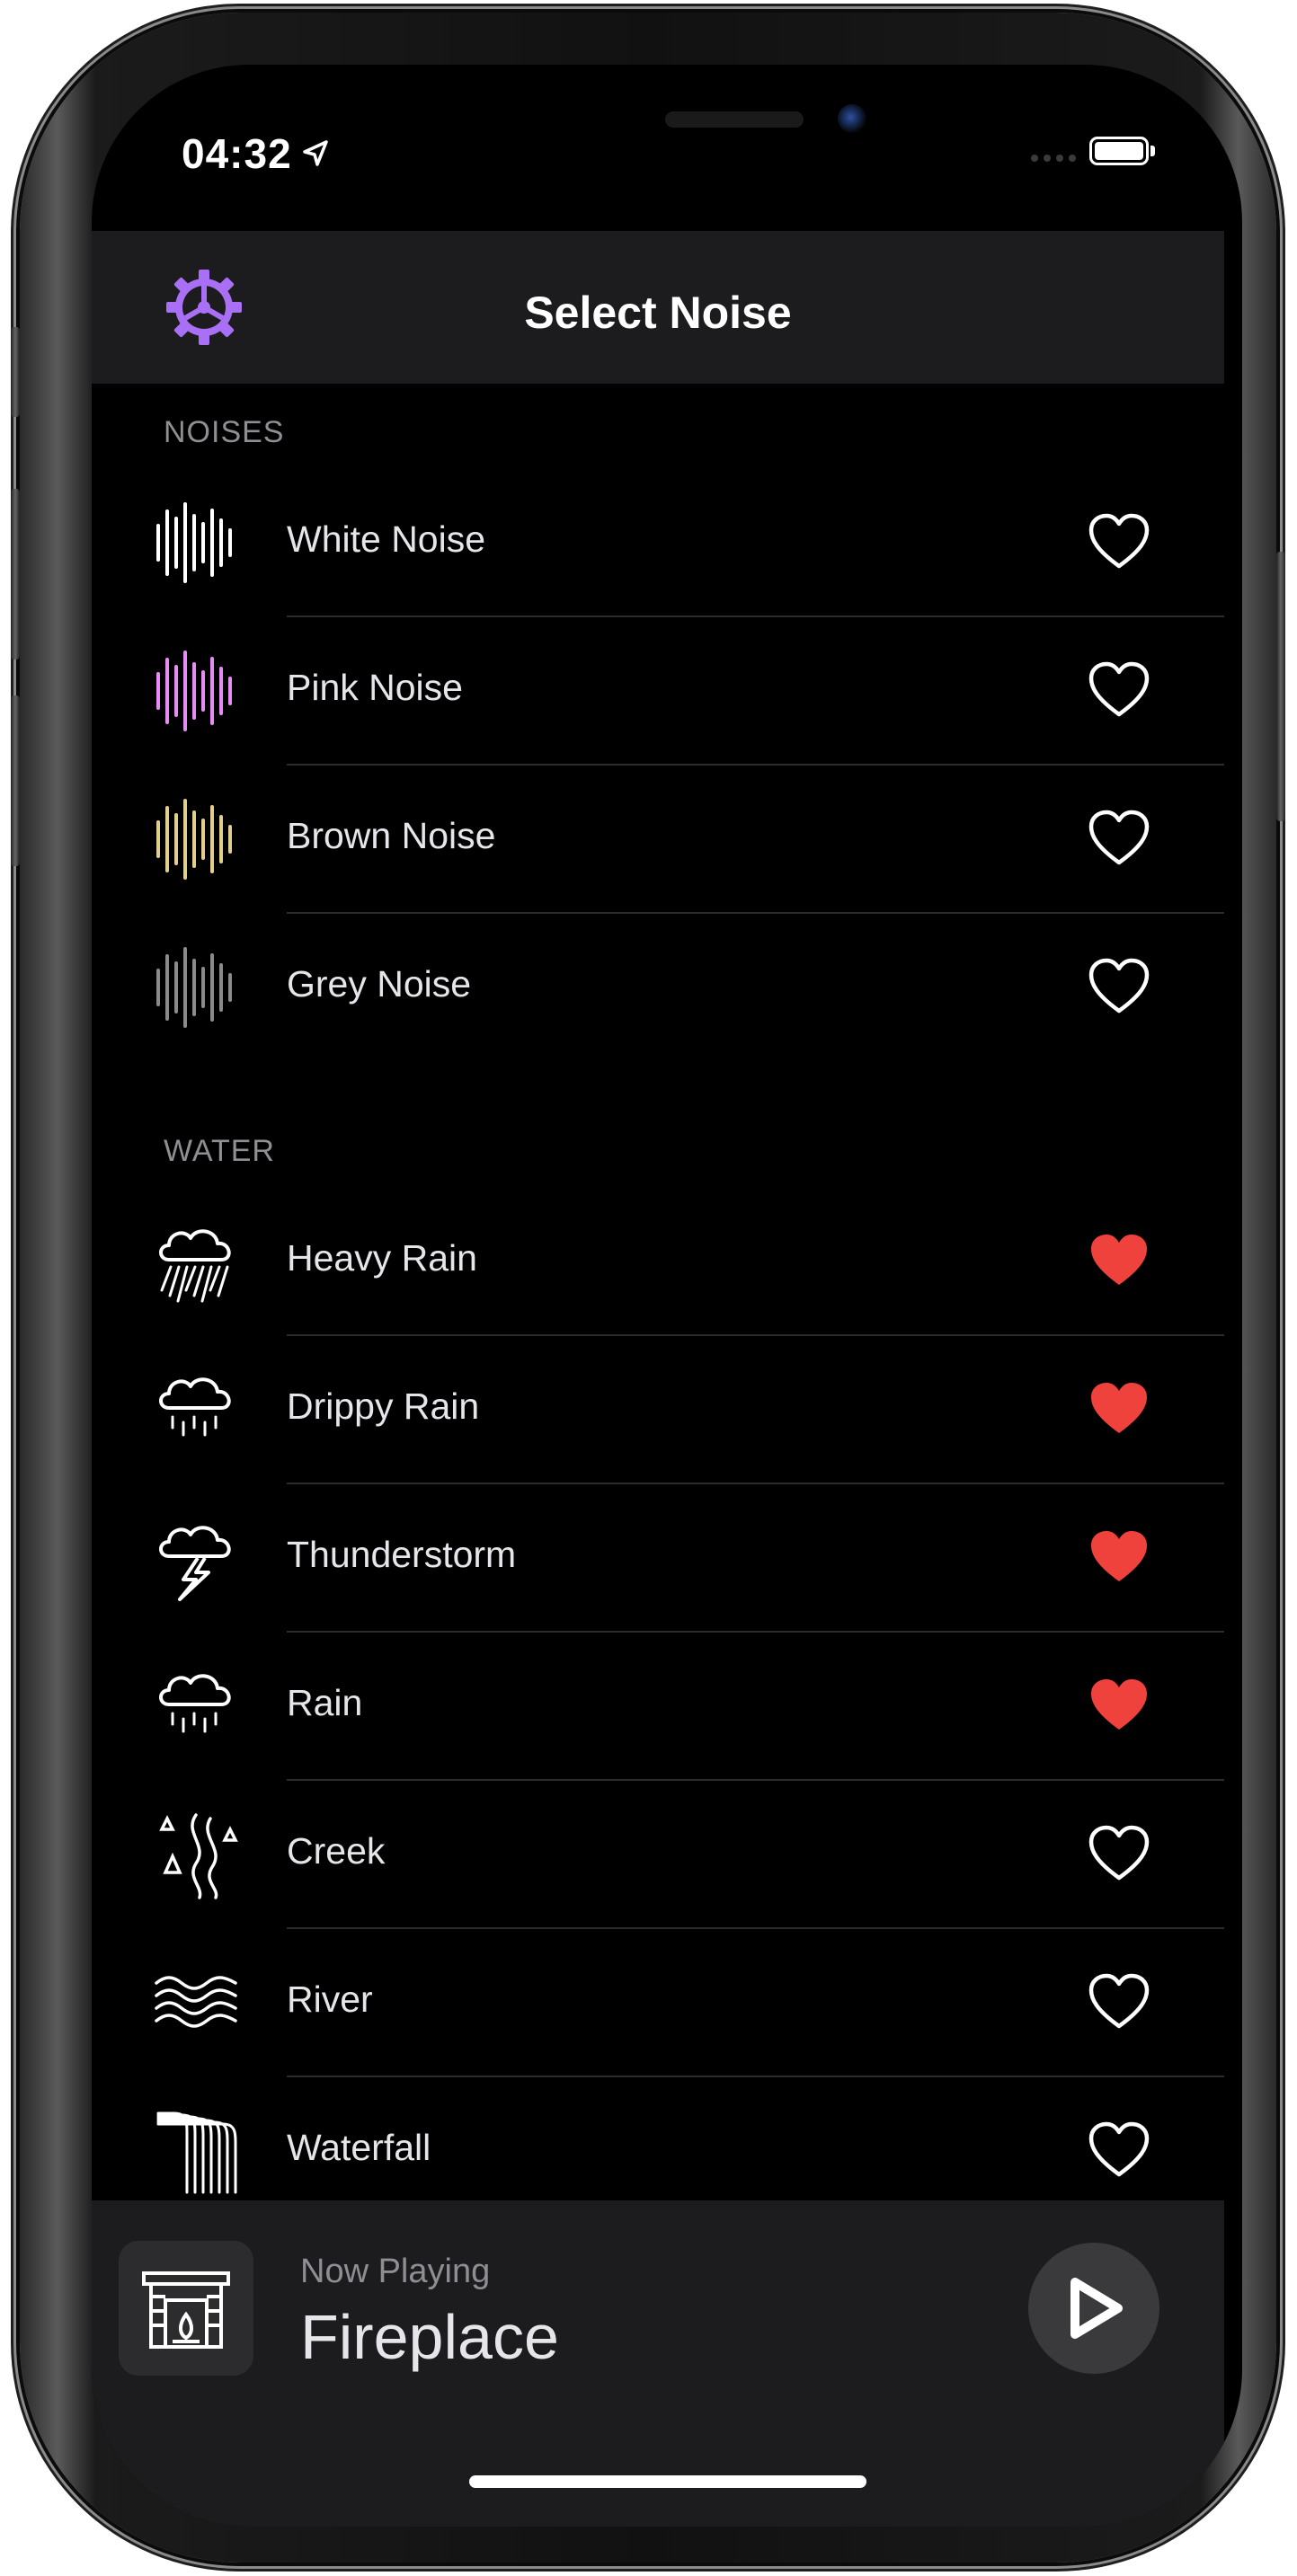  Describe the element at coordinates (195, 1563) in the screenshot. I see `thunderstorm-icon` at that location.